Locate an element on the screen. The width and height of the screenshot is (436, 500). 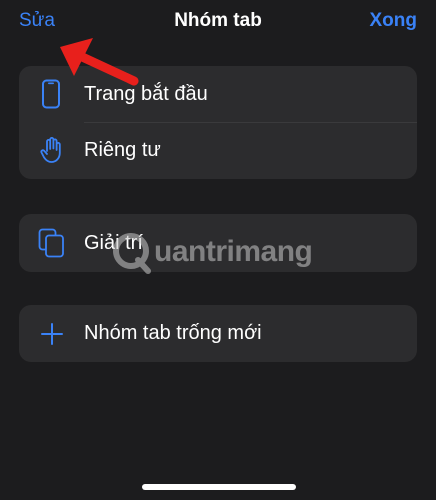
done-button: Xong is located at coordinates (394, 21).